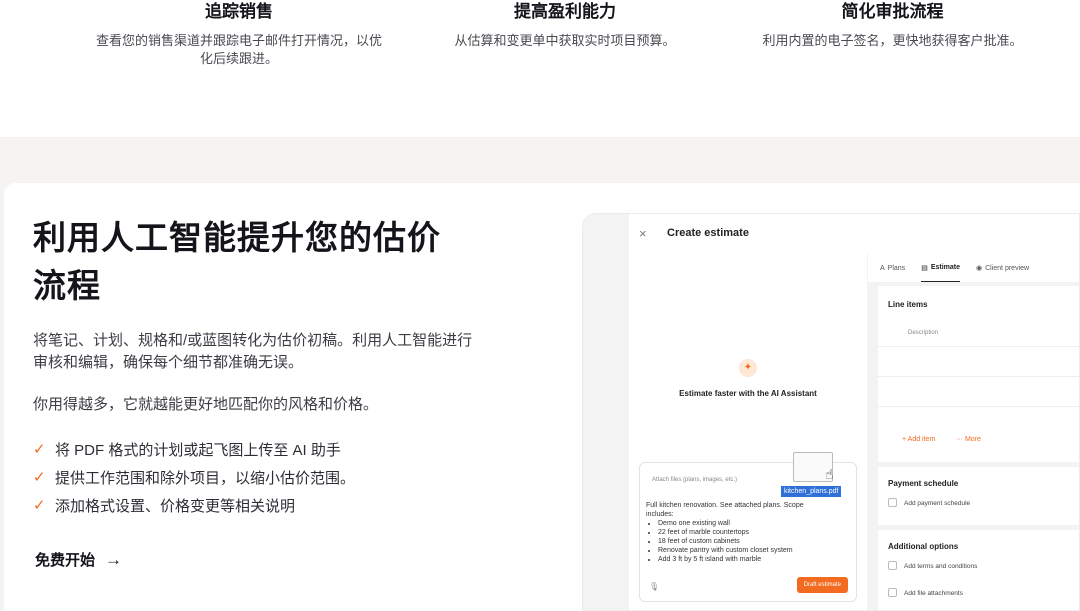 The height and width of the screenshot is (611, 1080). I want to click on line-items-title: Line items, so click(908, 304).